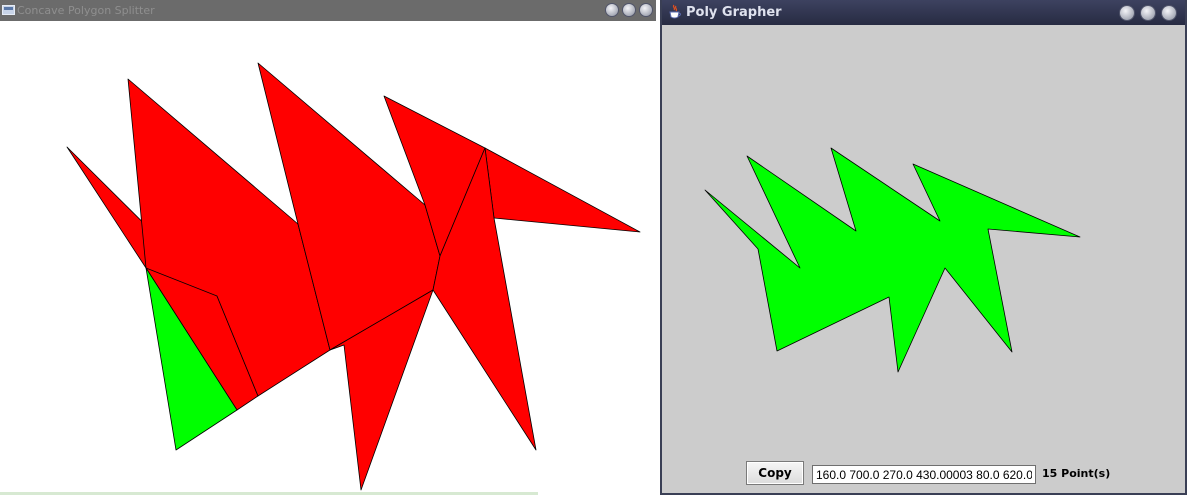 Image resolution: width=1187 pixels, height=495 pixels. Describe the element at coordinates (86, 10) in the screenshot. I see `window-title: Concave Polygon Splitter` at that location.